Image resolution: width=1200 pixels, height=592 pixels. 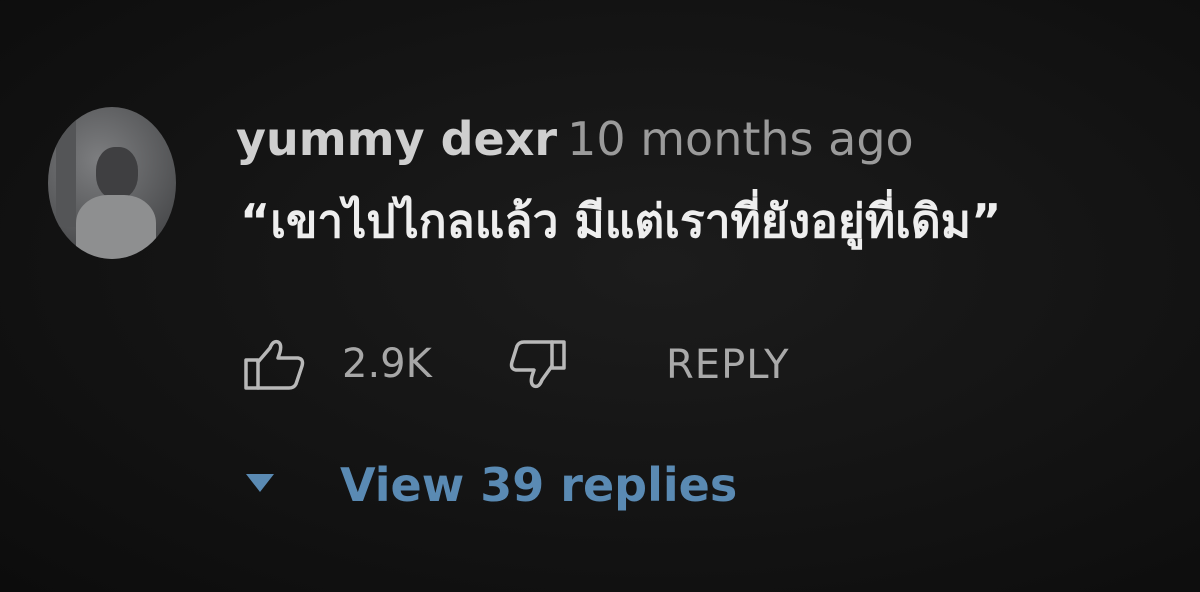 What do you see at coordinates (116, 227) in the screenshot?
I see `avatar-figure-body` at bounding box center [116, 227].